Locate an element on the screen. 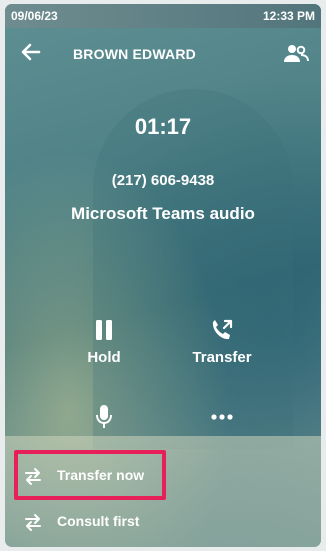  back-arrow-icon is located at coordinates (31, 52).